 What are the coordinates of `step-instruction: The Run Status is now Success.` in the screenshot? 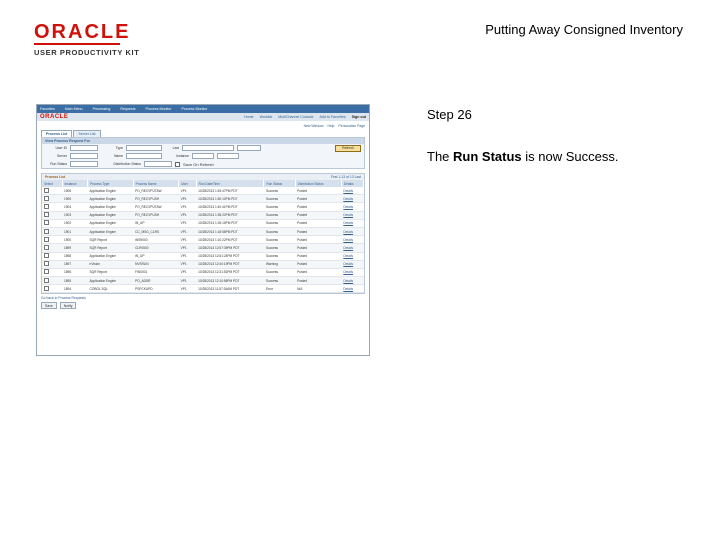 It's located at (522, 156).